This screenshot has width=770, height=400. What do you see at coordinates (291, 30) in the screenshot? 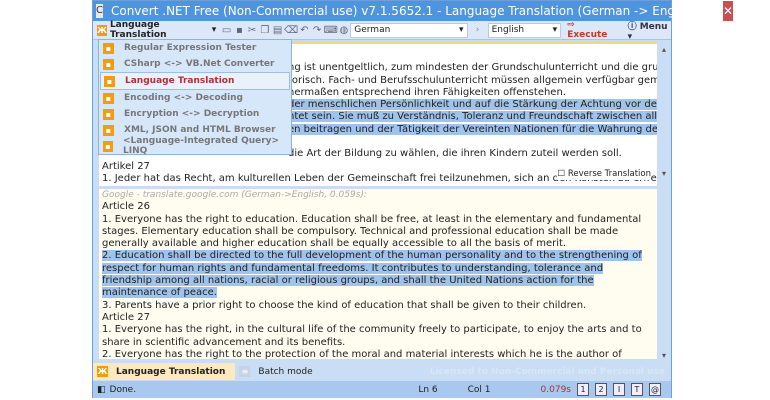
I see `eraser-icon: ⌫` at bounding box center [291, 30].